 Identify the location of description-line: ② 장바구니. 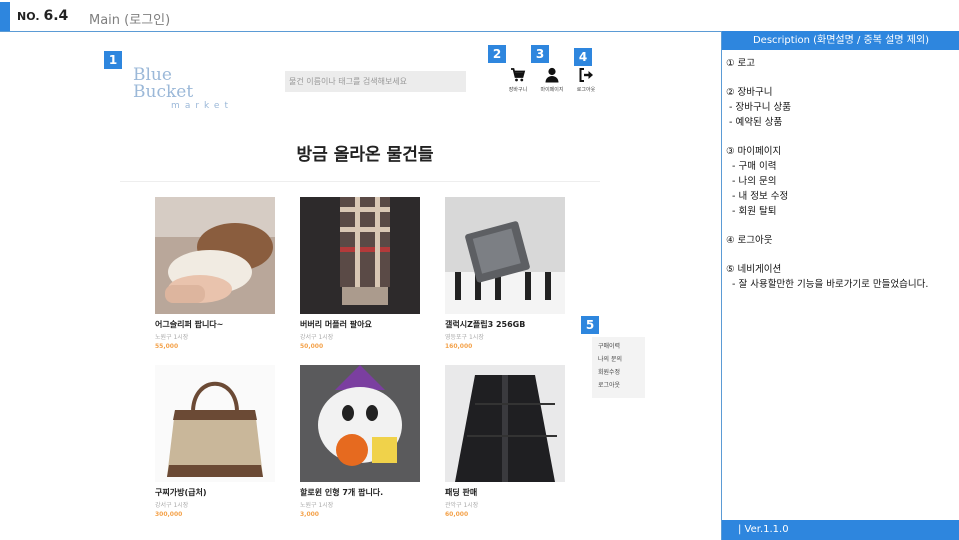
(749, 92).